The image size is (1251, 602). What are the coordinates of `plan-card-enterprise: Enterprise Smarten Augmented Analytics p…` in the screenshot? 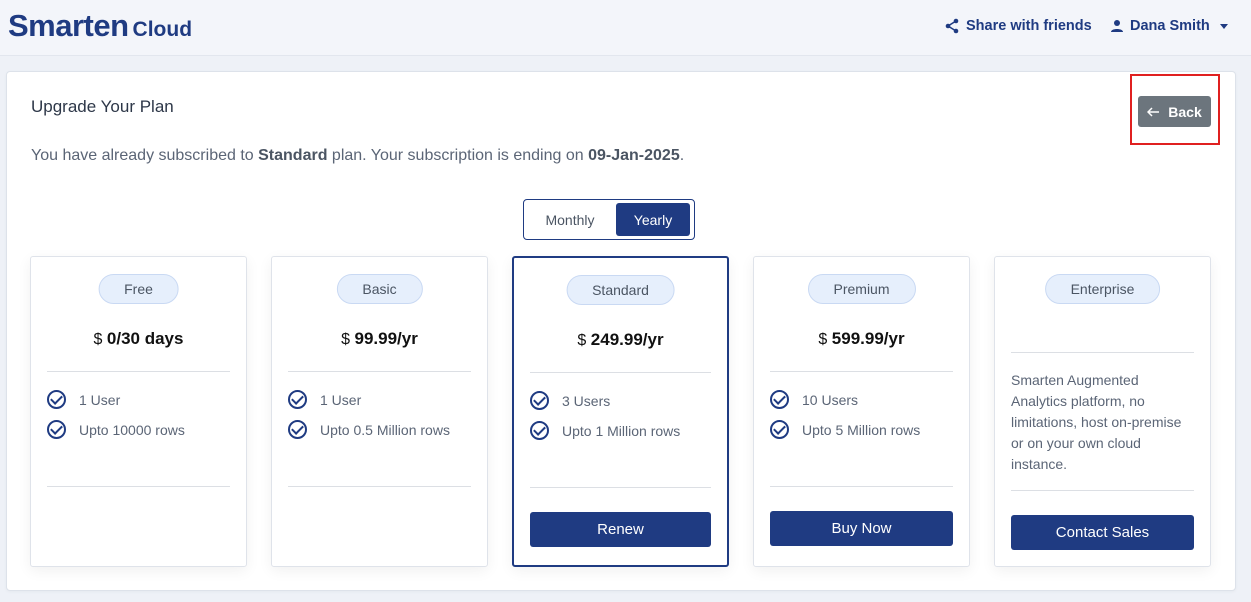 It's located at (1102, 411).